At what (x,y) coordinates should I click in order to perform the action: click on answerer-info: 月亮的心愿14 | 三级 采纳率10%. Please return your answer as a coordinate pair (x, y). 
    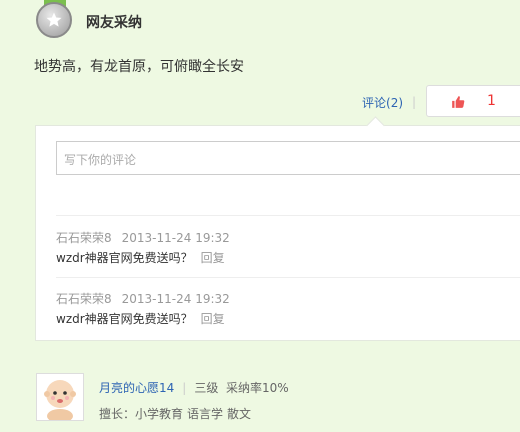
    Looking at the image, I should click on (194, 387).